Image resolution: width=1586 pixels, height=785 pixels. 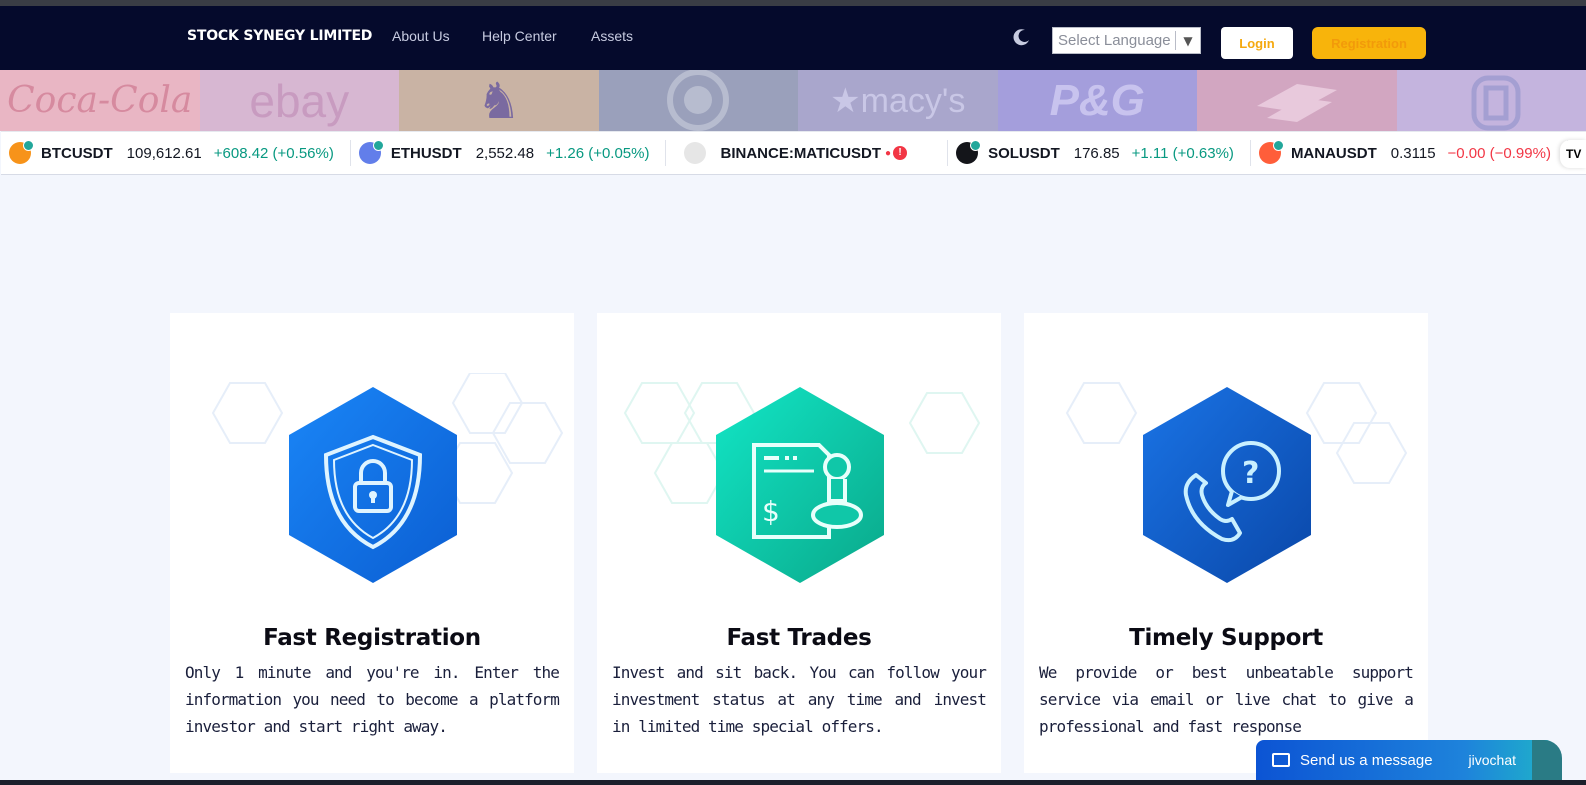 I want to click on ticker-item: BINANCE:MATICUSDT ● !, so click(x=807, y=153).